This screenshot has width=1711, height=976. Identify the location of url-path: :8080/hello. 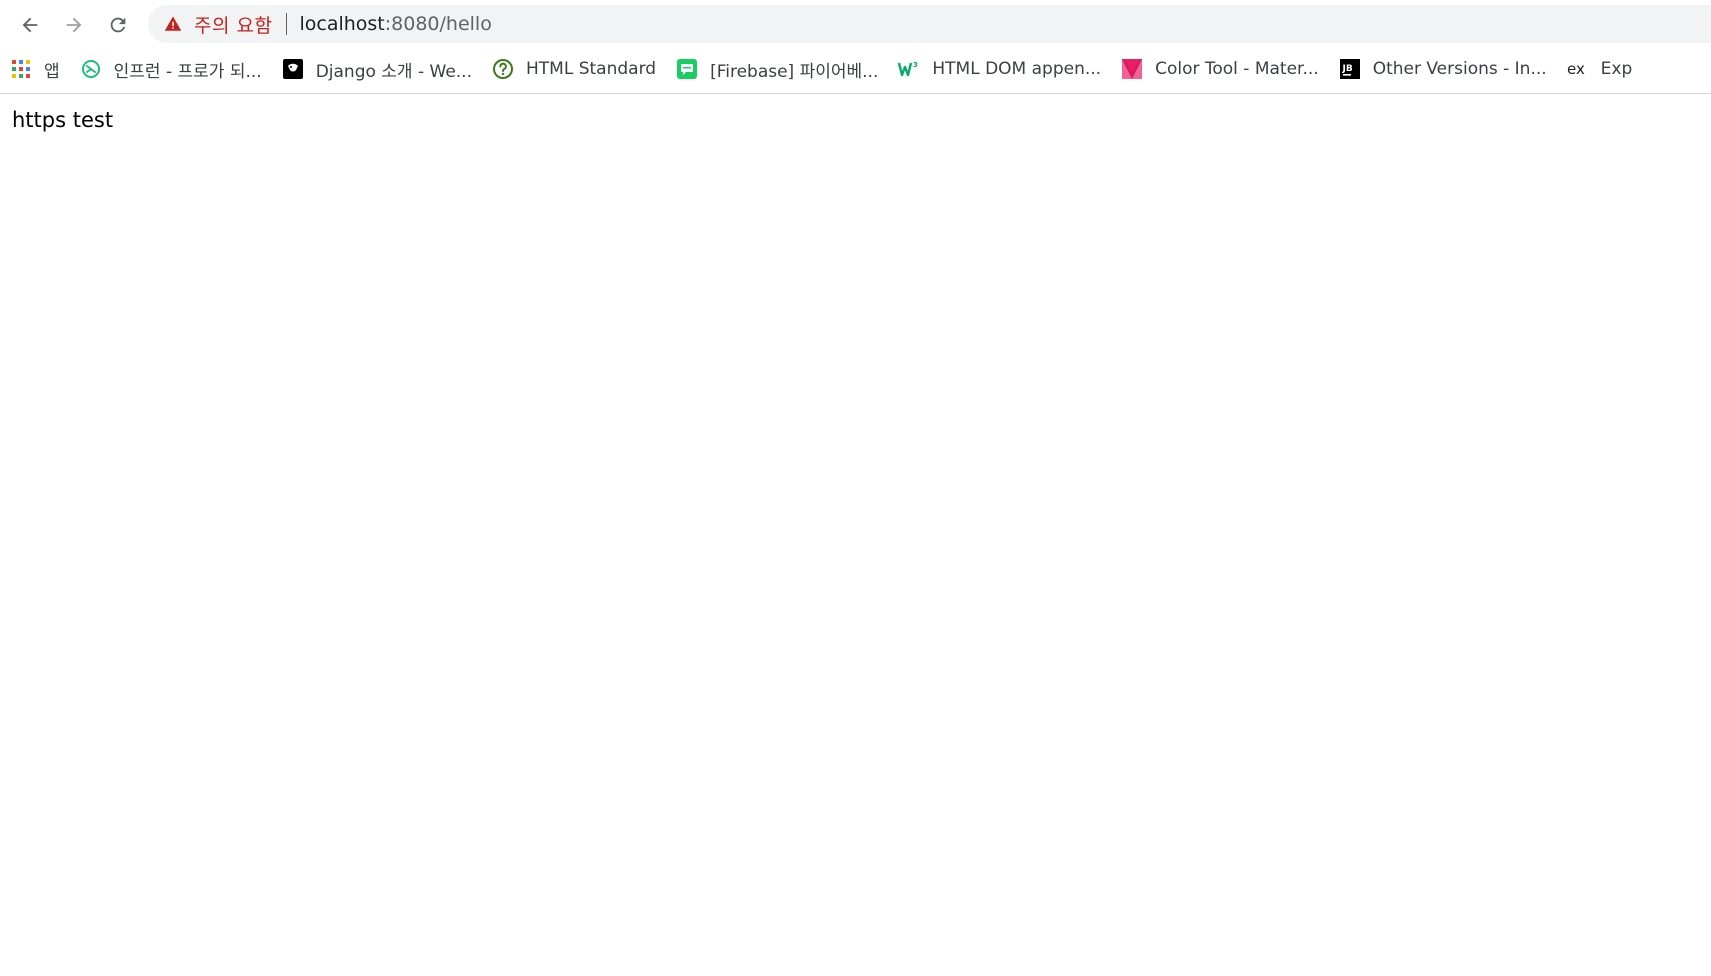
(438, 24).